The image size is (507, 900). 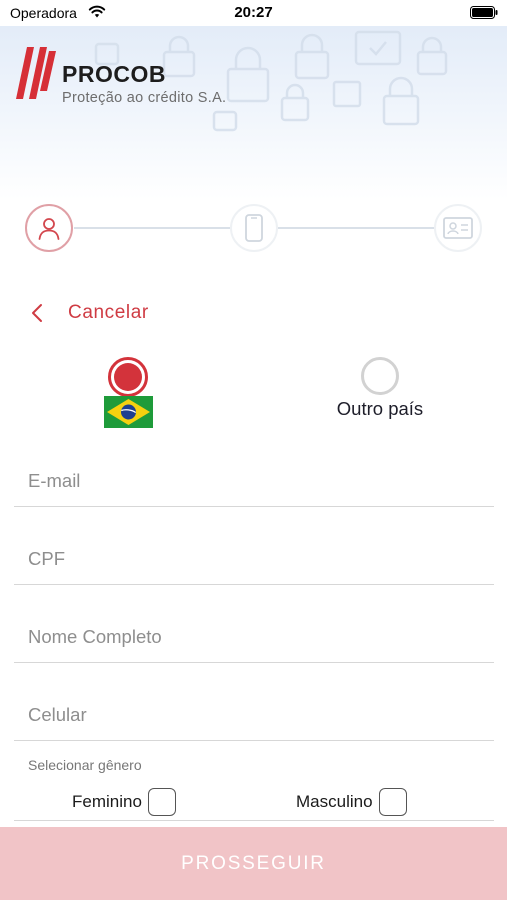 I want to click on radio-selected-dot, so click(x=128, y=377).